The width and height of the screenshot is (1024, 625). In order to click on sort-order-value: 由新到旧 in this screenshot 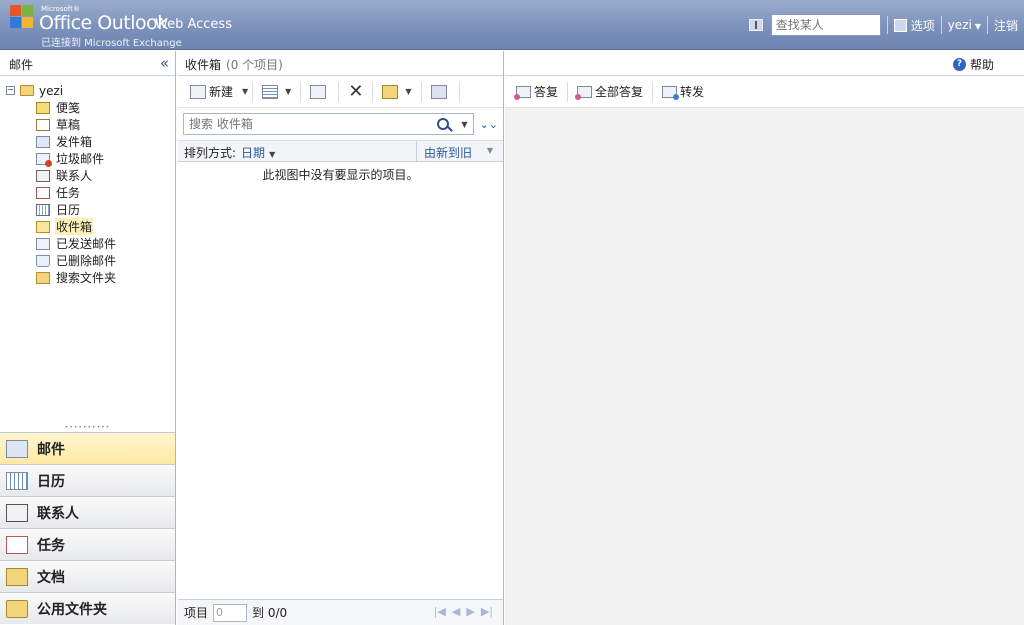, I will do `click(448, 153)`.